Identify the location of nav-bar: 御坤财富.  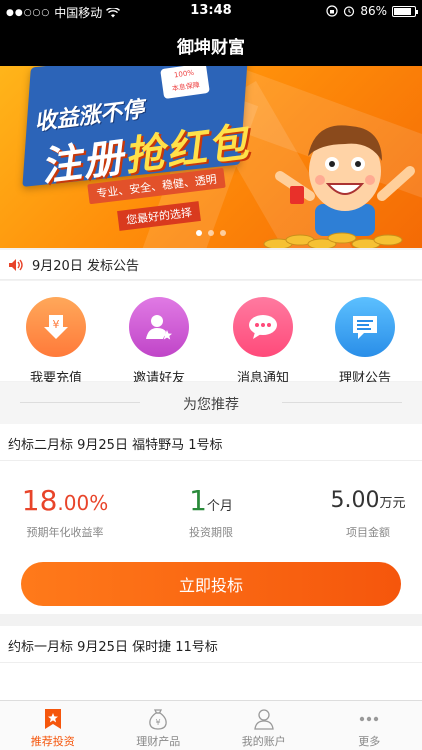
(211, 44).